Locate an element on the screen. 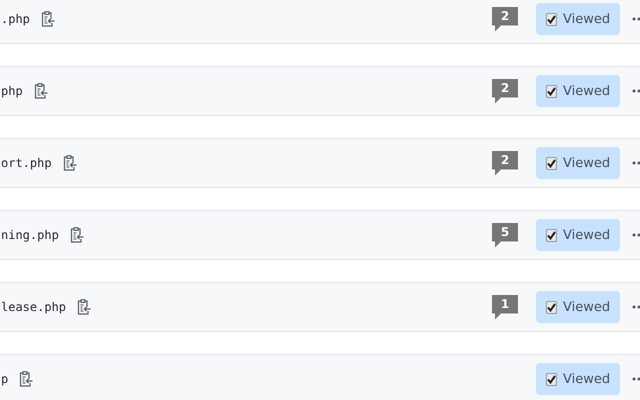 This screenshot has width=640, height=400. file-name: lease.php is located at coordinates (33, 307).